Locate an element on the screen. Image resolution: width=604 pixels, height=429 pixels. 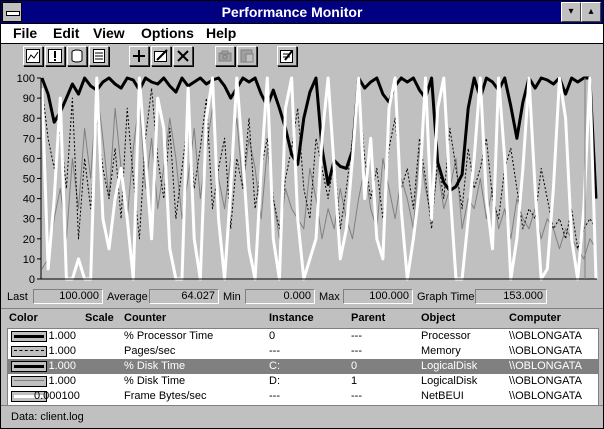
menu-bar: File Edit View Options Help is located at coordinates (302, 34).